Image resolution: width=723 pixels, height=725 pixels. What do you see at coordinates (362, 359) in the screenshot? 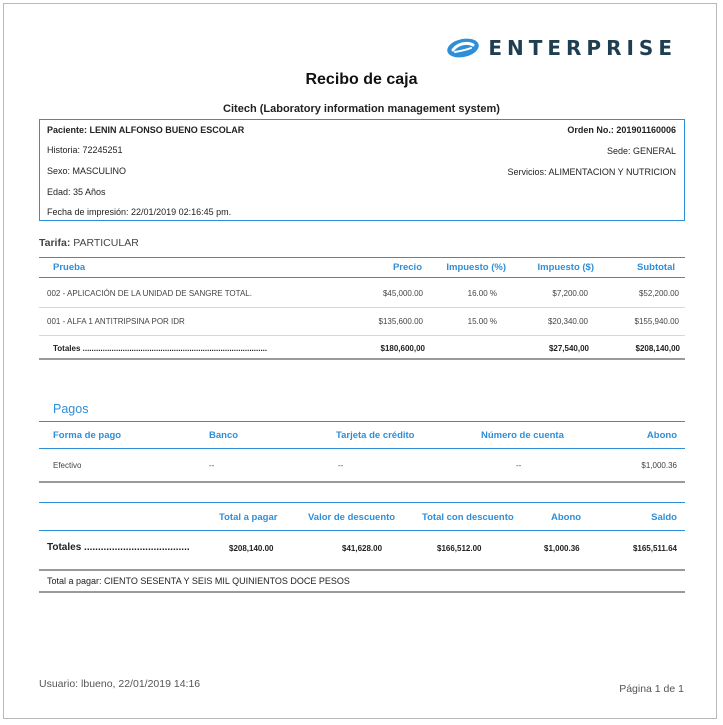
I see `tests-bottom-rule` at bounding box center [362, 359].